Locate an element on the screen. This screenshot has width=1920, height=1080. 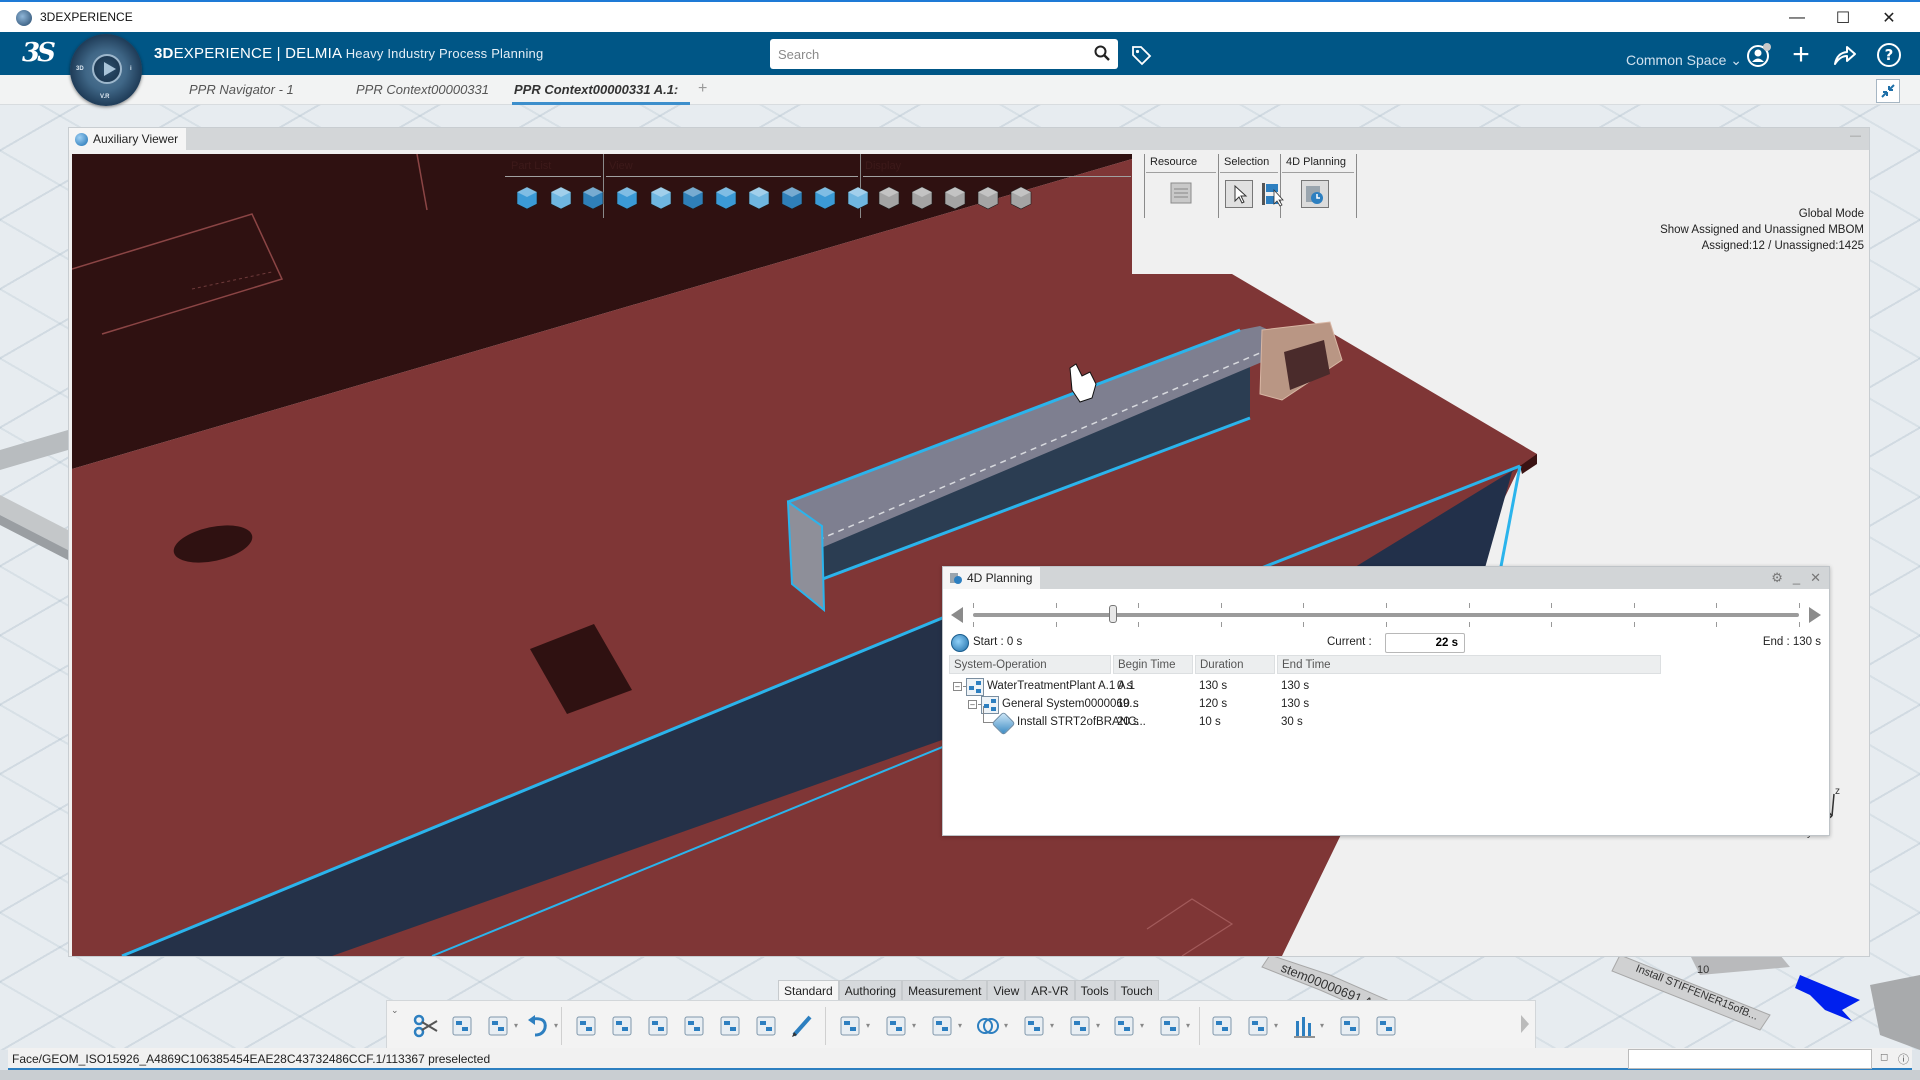
add-tab-button: + is located at coordinates (702, 89).